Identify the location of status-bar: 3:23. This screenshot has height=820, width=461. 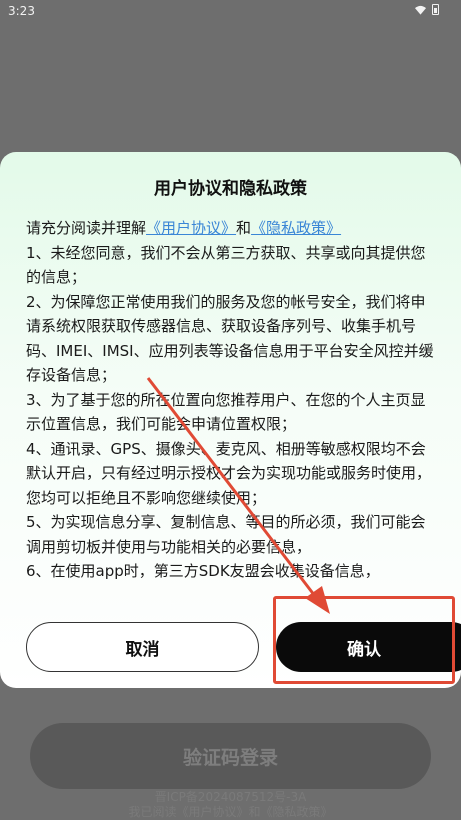
(230, 11).